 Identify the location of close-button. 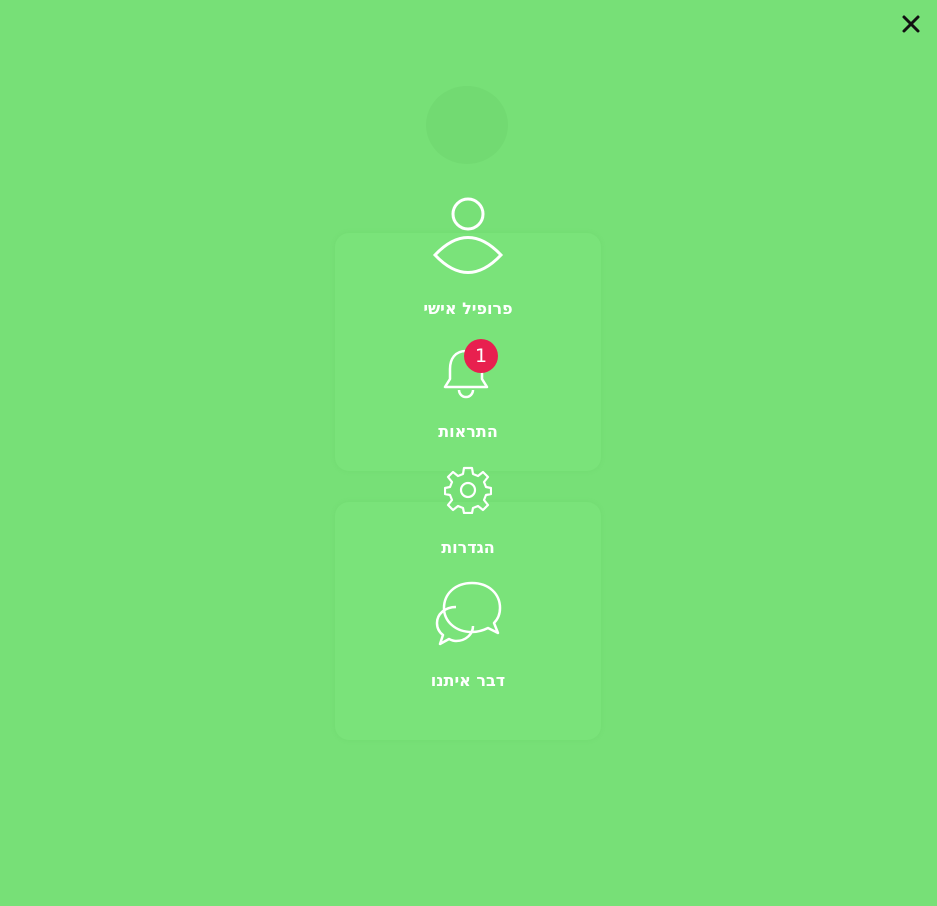
(911, 24).